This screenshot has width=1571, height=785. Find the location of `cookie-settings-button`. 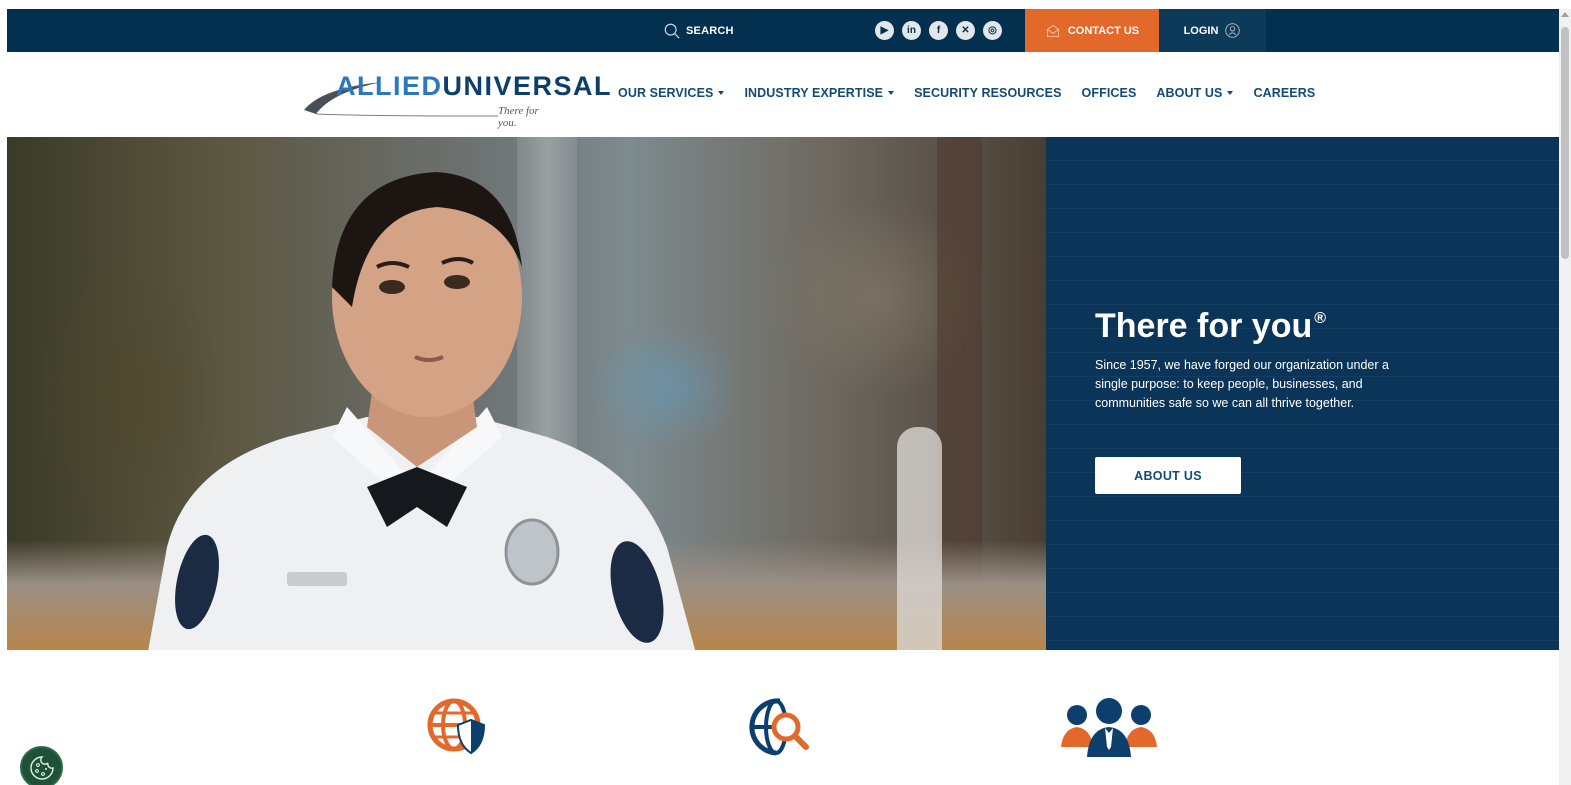

cookie-settings-button is located at coordinates (41, 765).